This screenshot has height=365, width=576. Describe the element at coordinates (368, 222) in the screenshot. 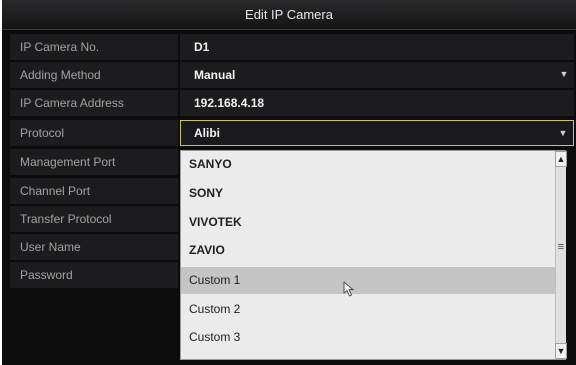

I see `dropdown-option-vivotek: VIVOTEK` at that location.